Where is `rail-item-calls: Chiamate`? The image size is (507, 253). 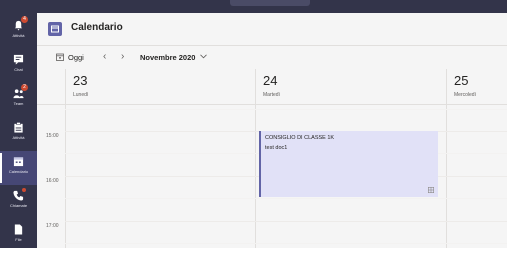
rail-item-calls: Chiamate is located at coordinates (18, 202).